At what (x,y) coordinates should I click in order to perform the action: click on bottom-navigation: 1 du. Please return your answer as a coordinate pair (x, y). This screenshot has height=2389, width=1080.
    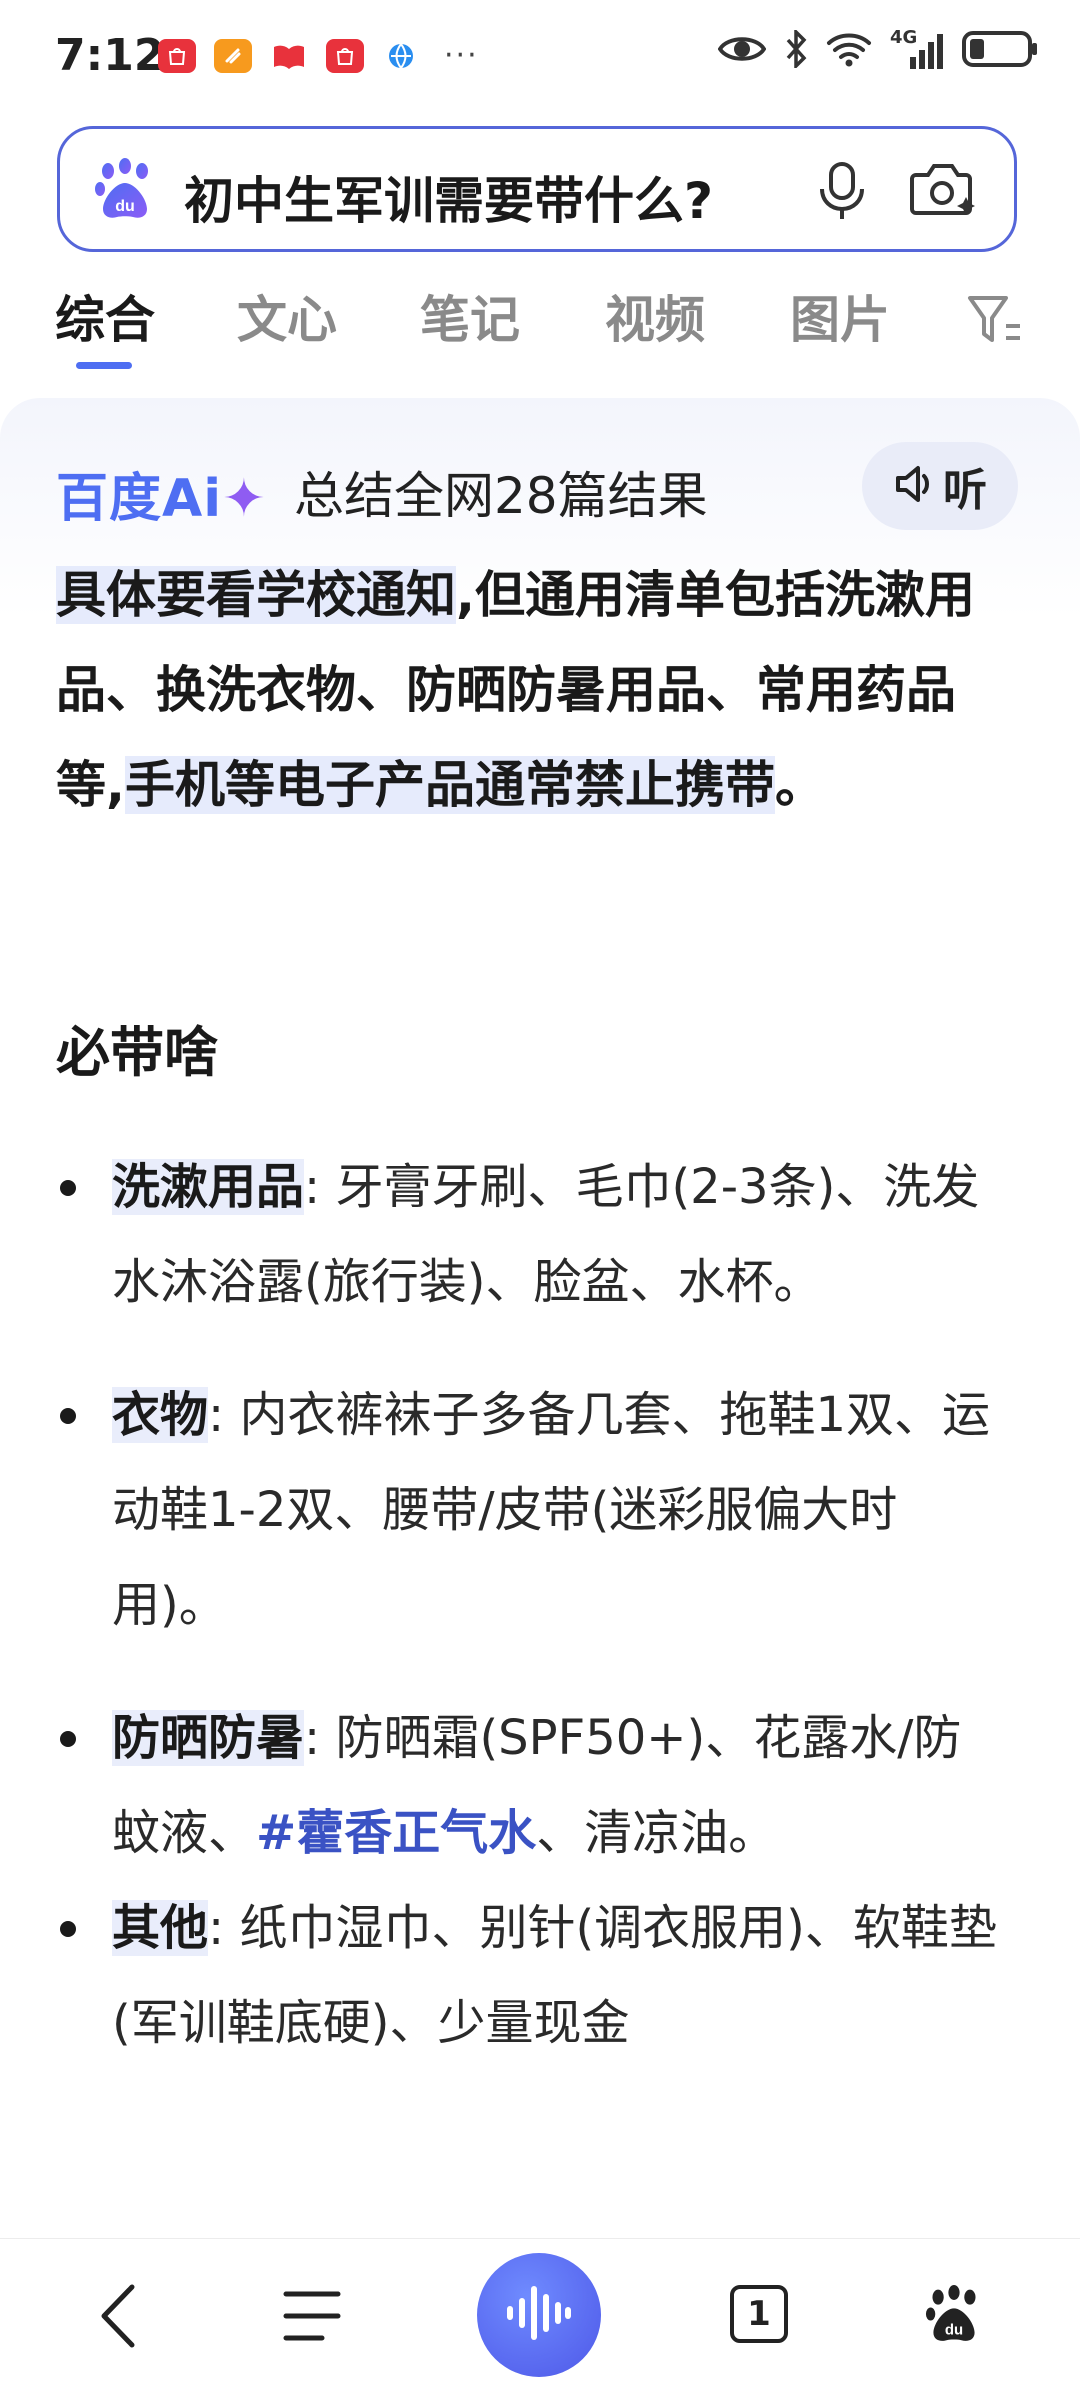
    Looking at the image, I should click on (540, 2313).